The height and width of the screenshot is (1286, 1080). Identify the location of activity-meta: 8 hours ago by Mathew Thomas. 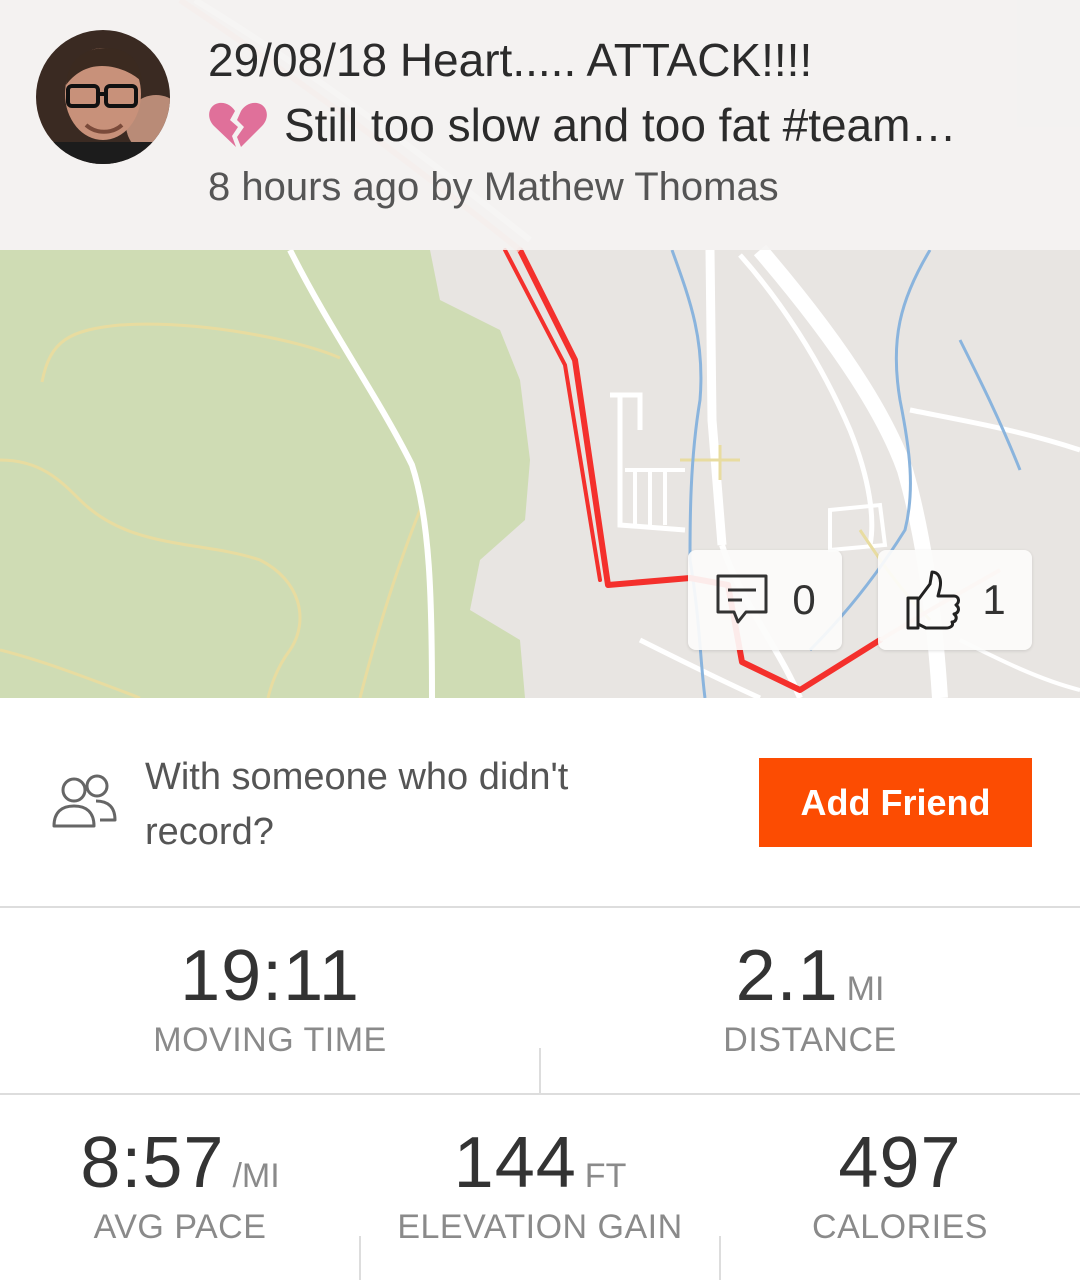
(493, 187).